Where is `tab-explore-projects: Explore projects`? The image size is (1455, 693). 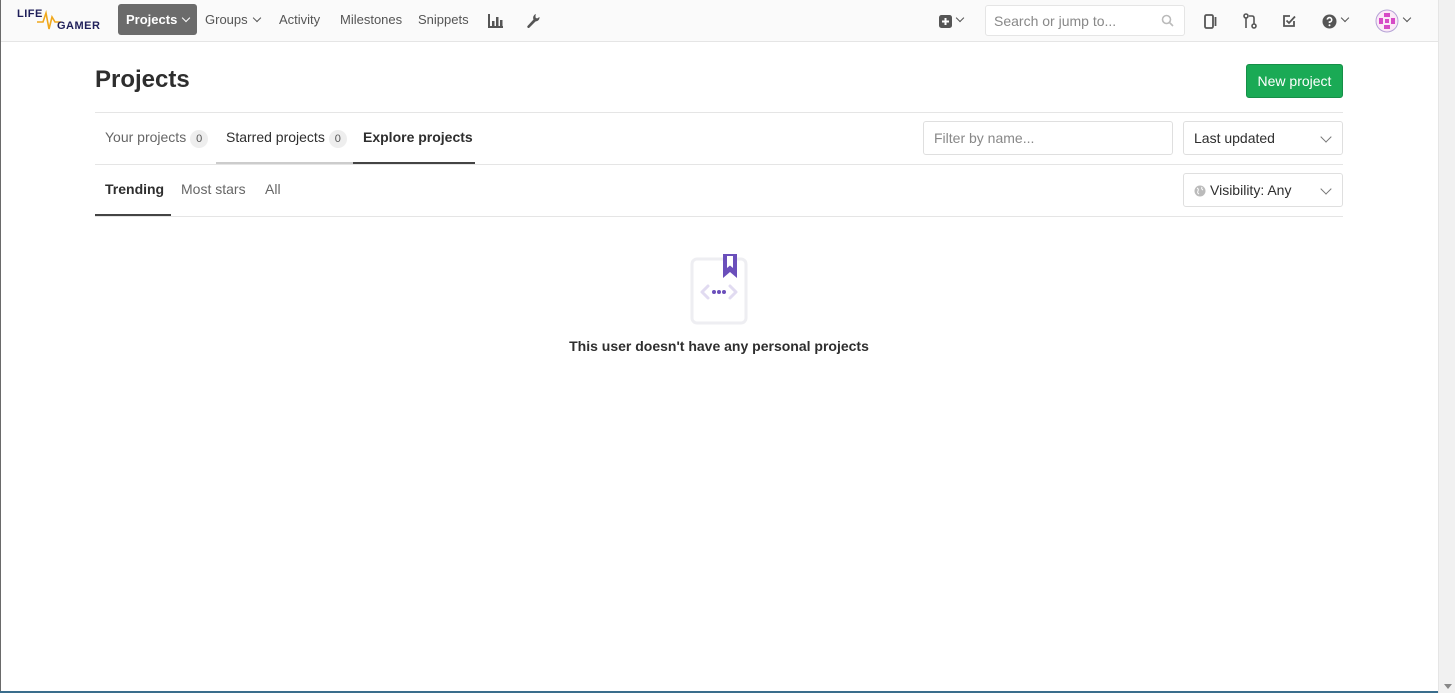 tab-explore-projects: Explore projects is located at coordinates (414, 138).